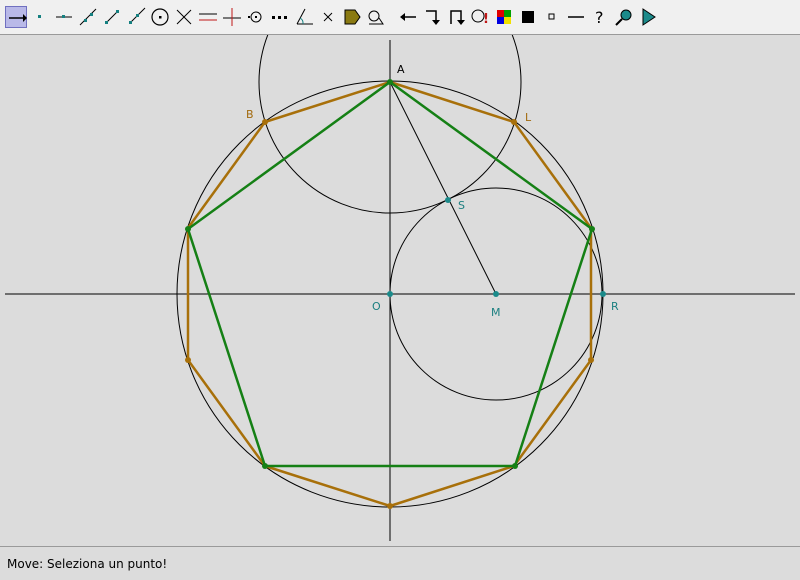 The height and width of the screenshot is (580, 800). Describe the element at coordinates (87, 564) in the screenshot. I see `status-message: Move: Seleziona un punto!` at that location.